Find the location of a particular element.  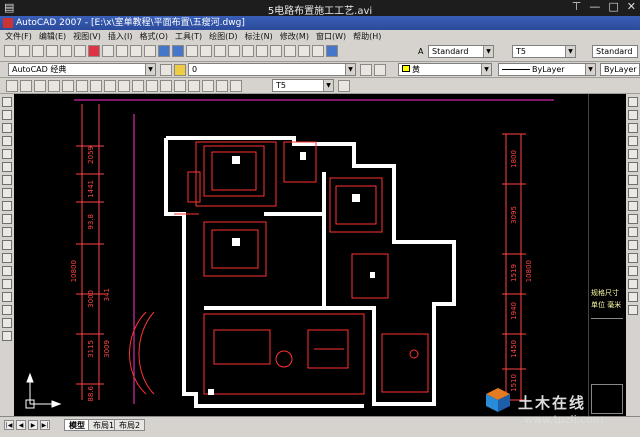

linetype-select: ByLayer ▼ is located at coordinates (547, 69).